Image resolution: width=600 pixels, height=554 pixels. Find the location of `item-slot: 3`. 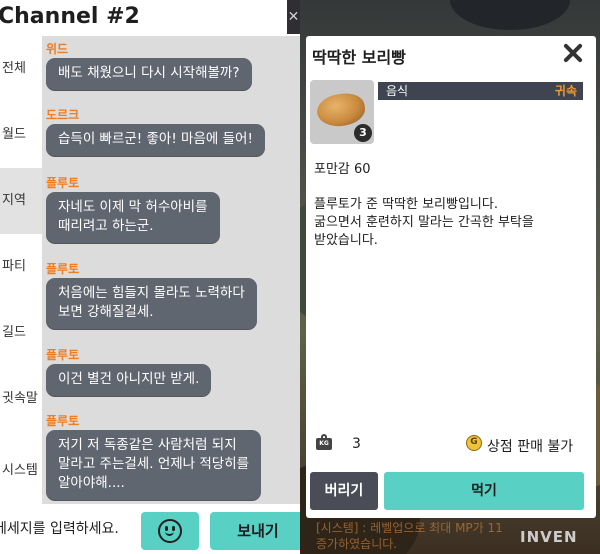

item-slot: 3 is located at coordinates (342, 112).